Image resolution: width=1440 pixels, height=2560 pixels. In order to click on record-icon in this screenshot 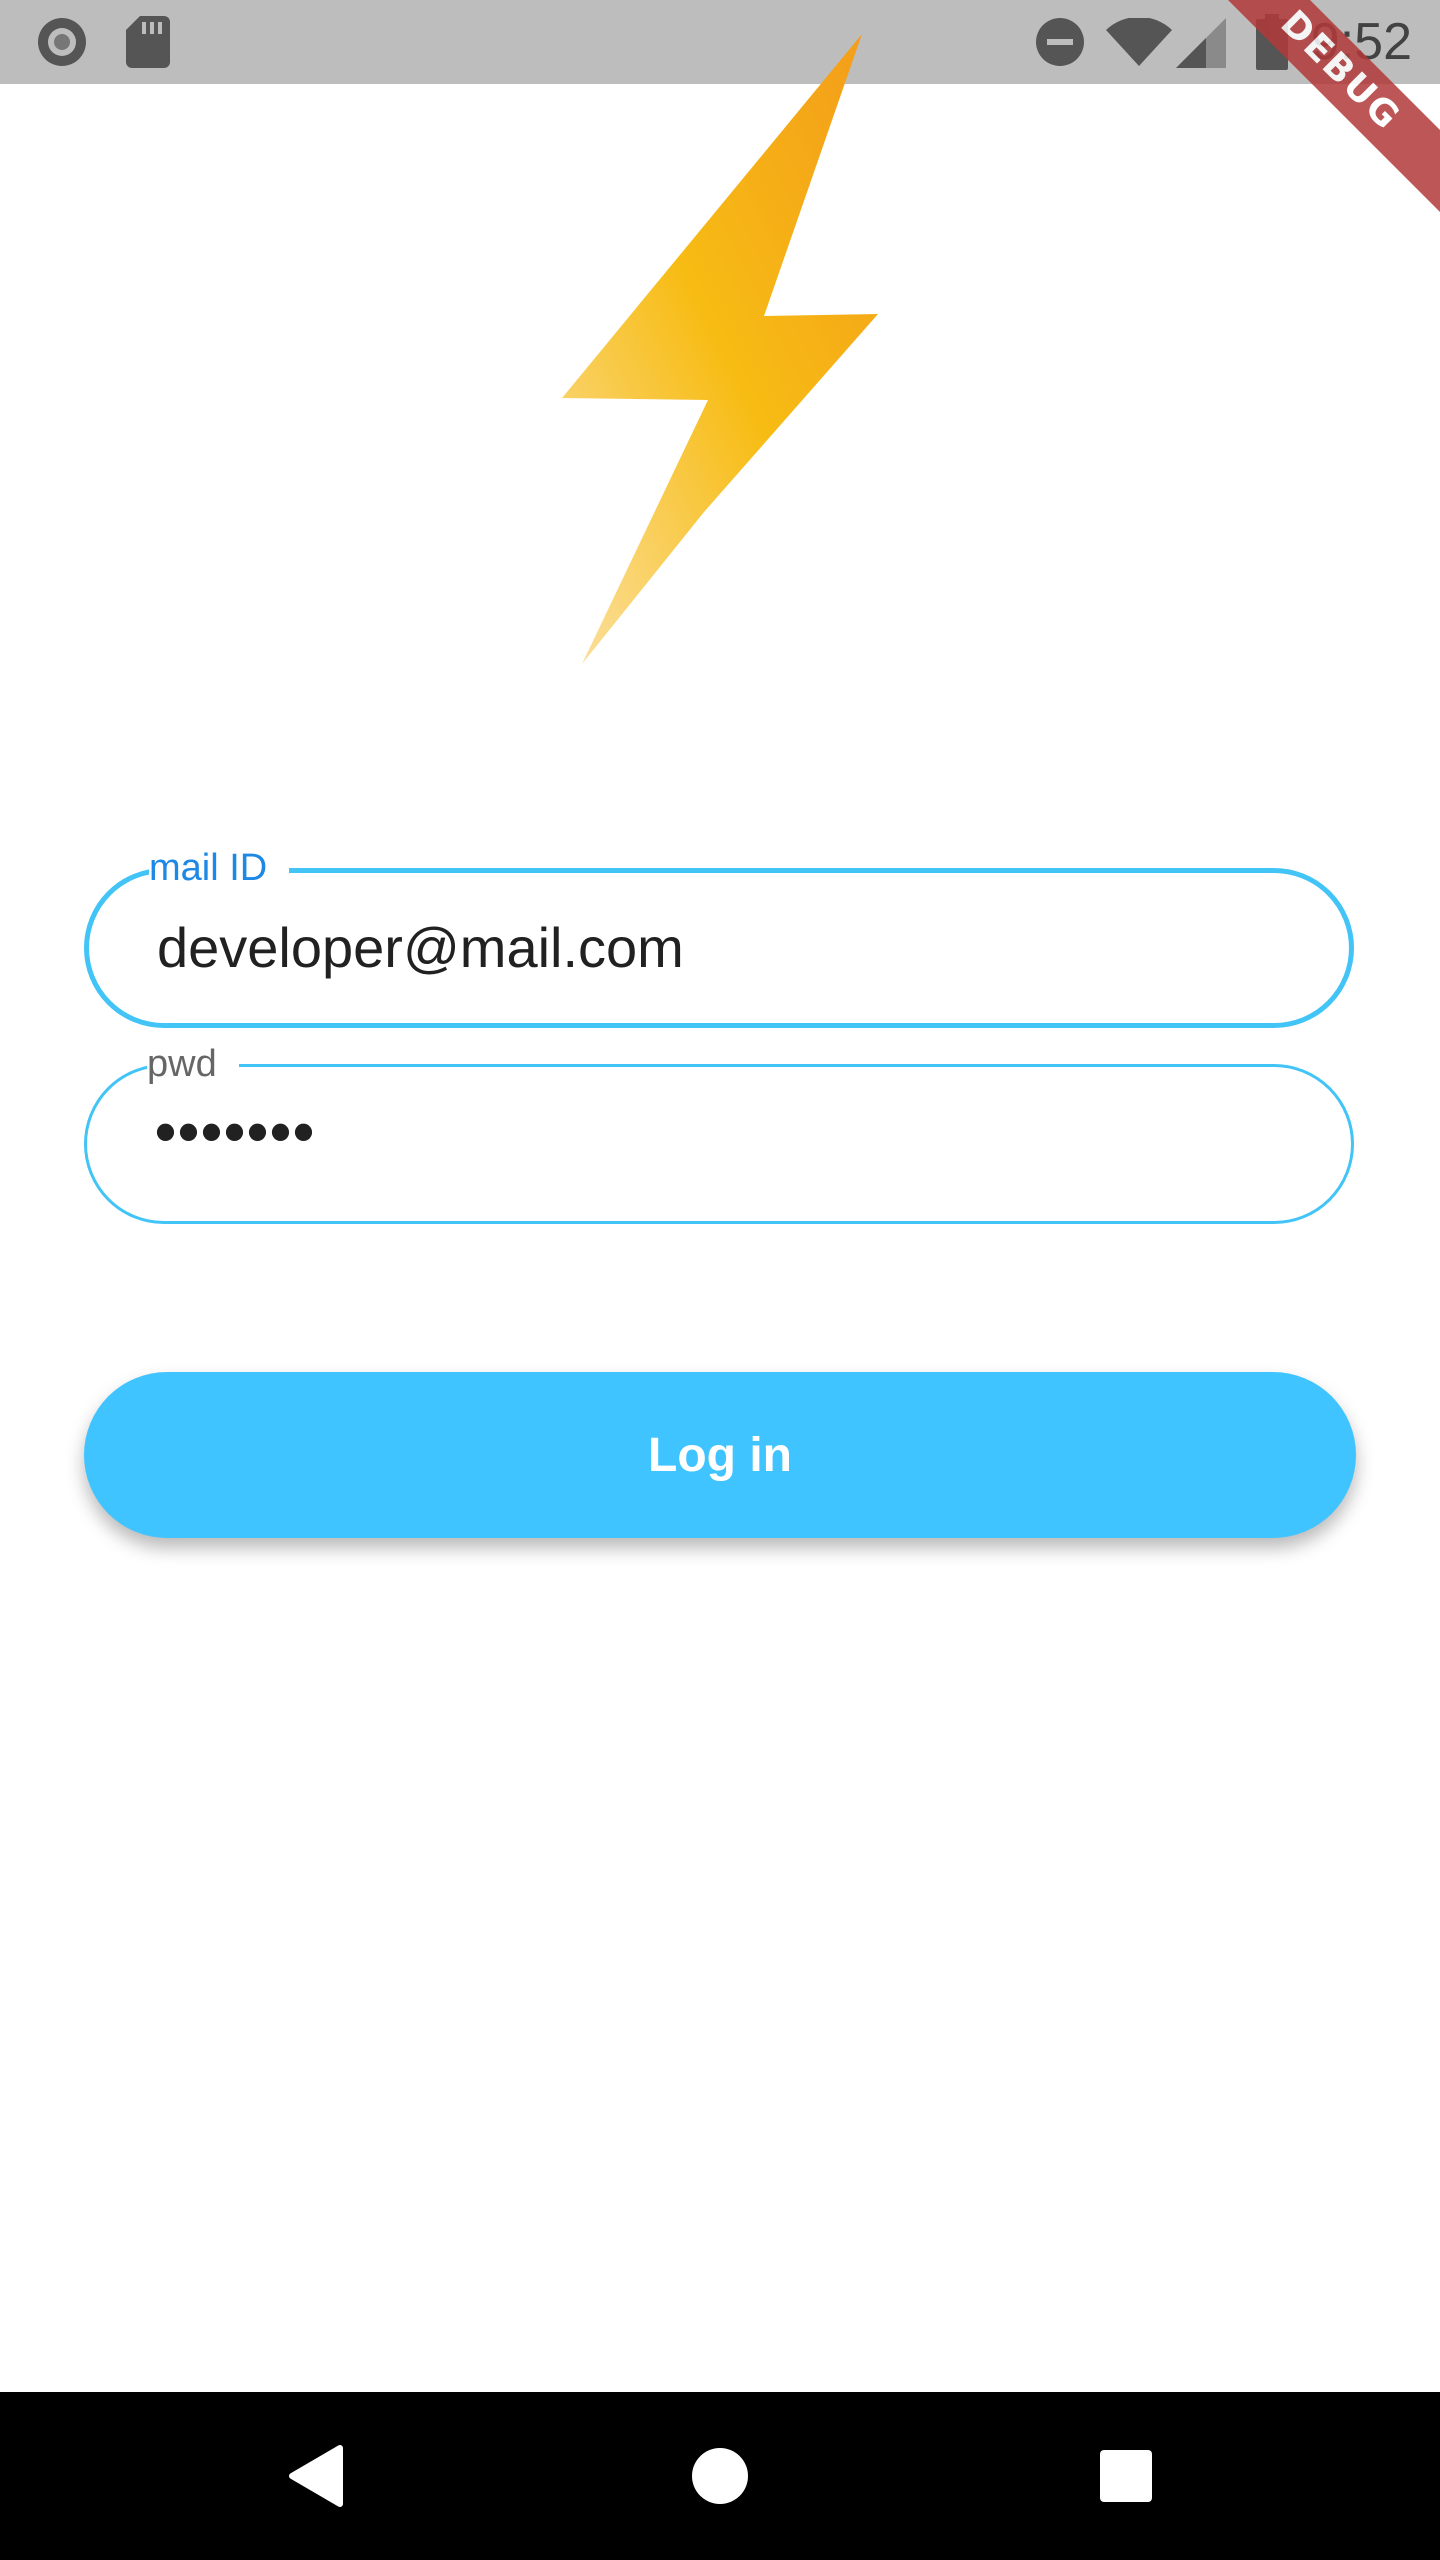, I will do `click(62, 44)`.